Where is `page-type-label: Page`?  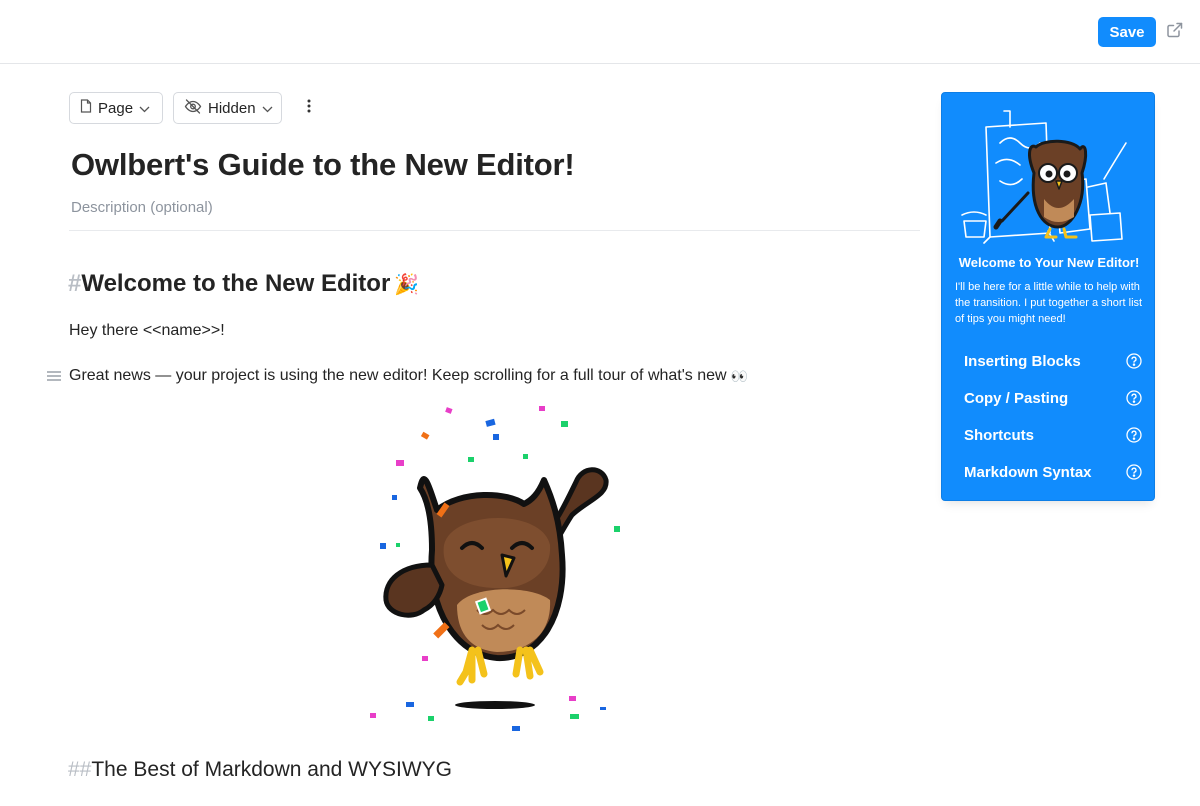
page-type-label: Page is located at coordinates (116, 108).